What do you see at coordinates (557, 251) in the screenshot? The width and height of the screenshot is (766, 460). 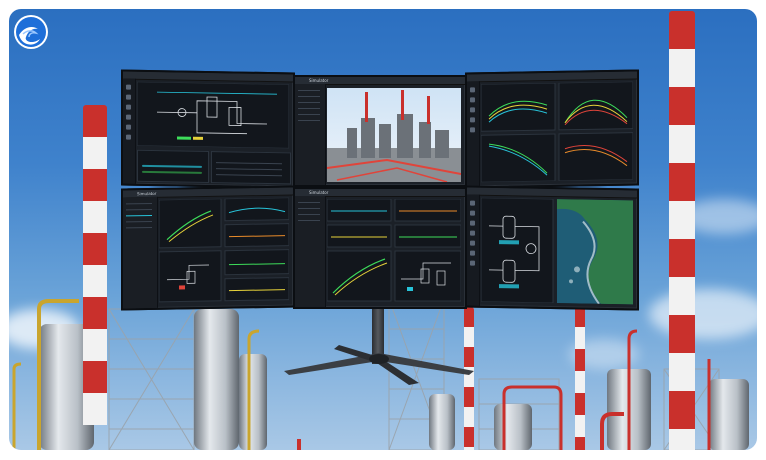 I see `unit-schematic` at bounding box center [557, 251].